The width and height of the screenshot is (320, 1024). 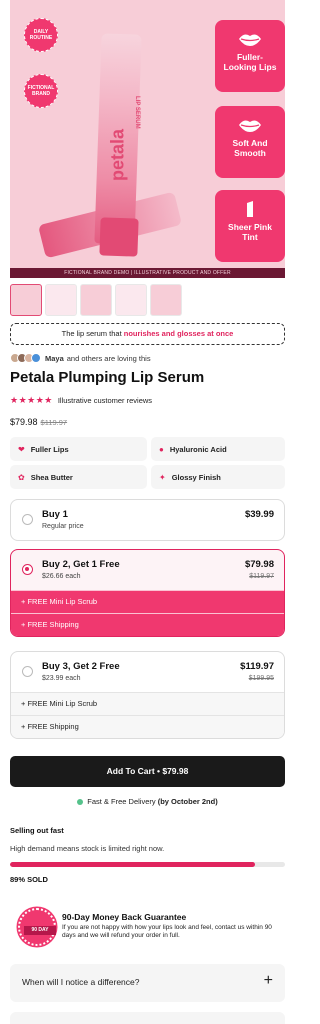 I want to click on bundle-price: $119.97, so click(x=257, y=666).